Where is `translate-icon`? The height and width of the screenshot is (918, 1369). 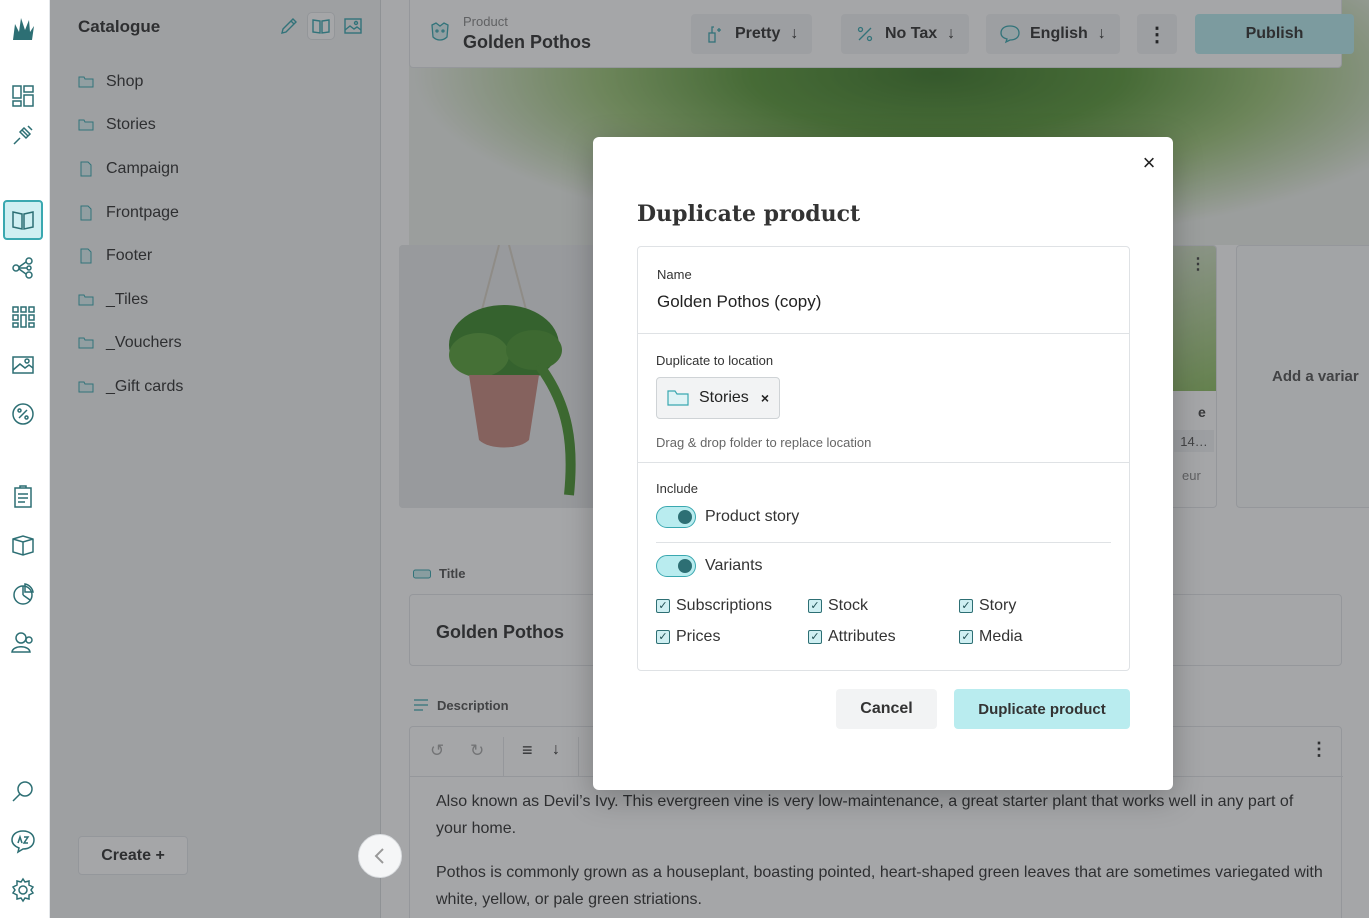
translate-icon is located at coordinates (23, 841).